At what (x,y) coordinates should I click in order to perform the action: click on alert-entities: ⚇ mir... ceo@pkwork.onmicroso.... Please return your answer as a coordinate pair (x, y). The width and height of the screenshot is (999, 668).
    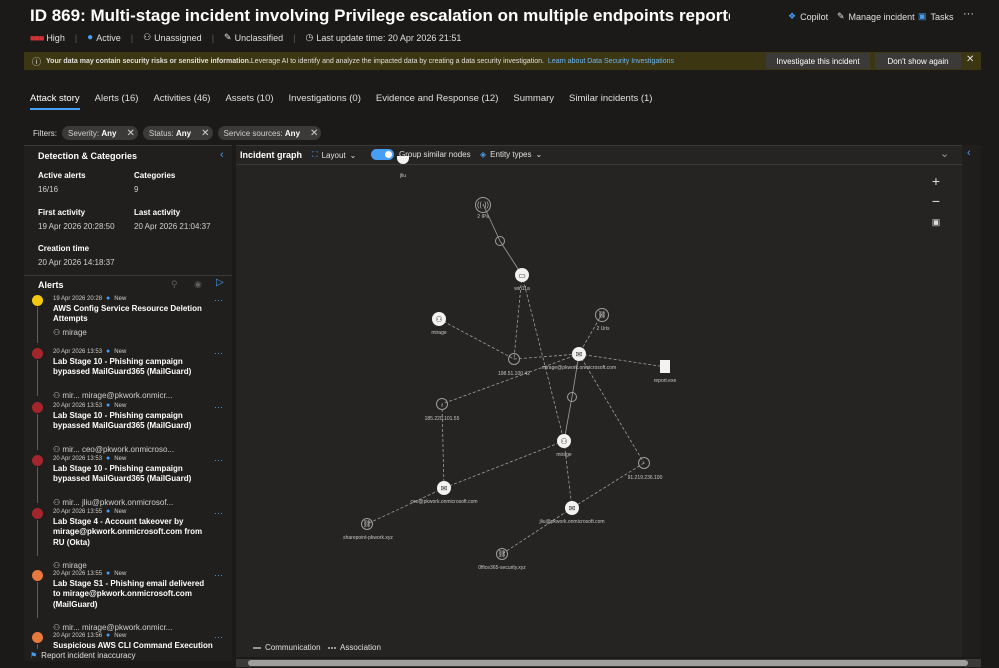
    Looking at the image, I should click on (114, 449).